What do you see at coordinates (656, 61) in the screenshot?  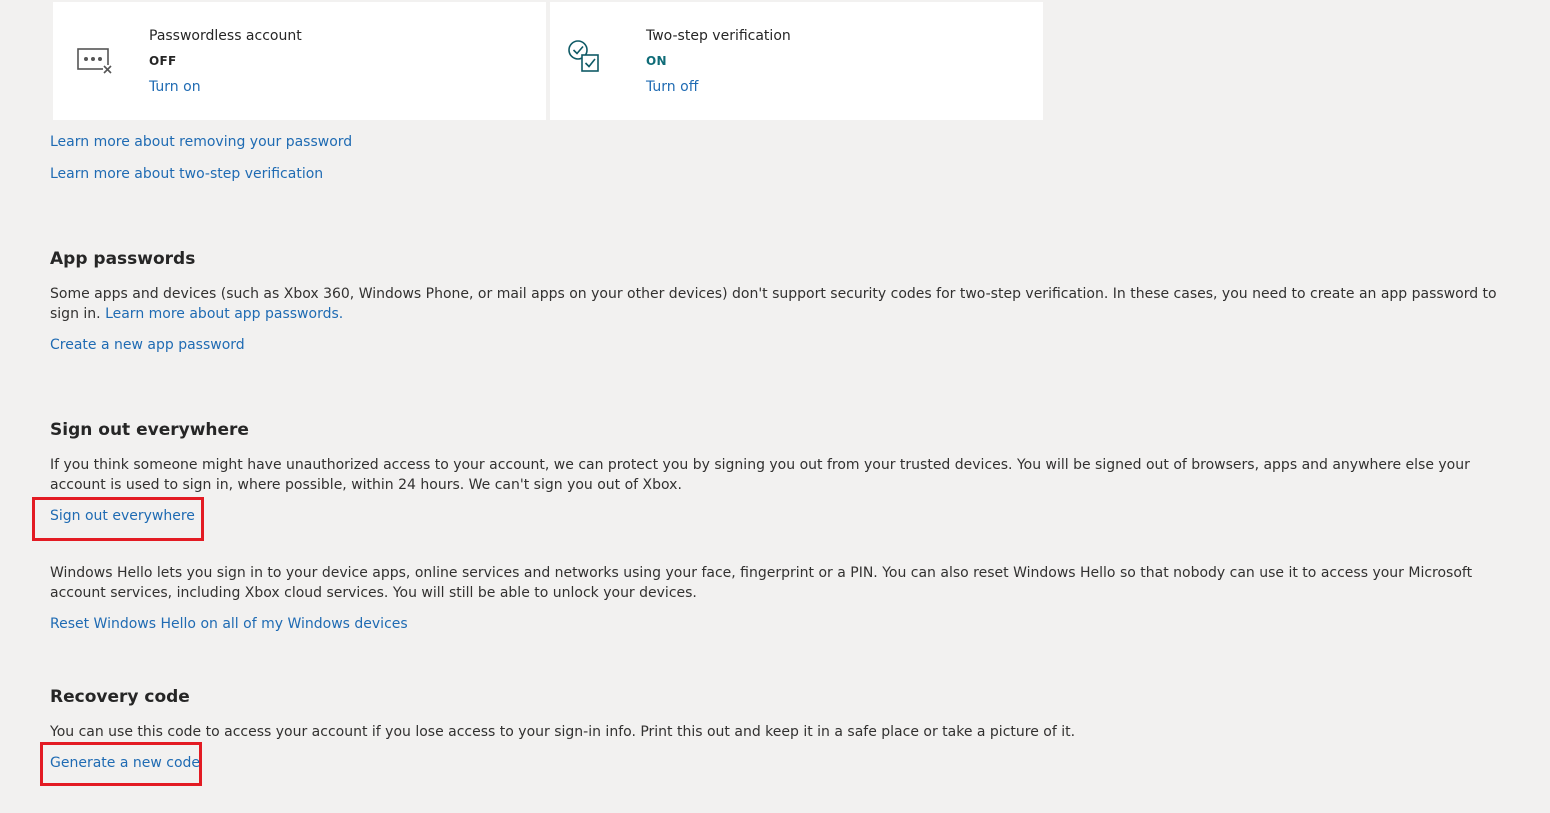 I see `two-step-status: ON` at bounding box center [656, 61].